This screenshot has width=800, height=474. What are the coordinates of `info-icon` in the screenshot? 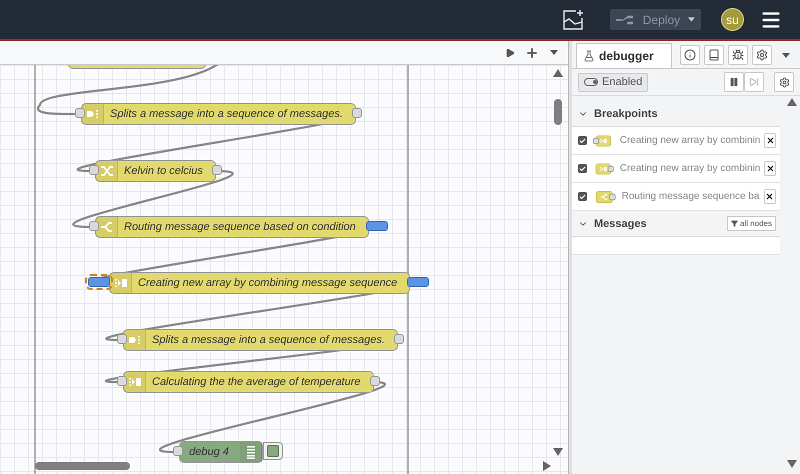 It's located at (690, 55).